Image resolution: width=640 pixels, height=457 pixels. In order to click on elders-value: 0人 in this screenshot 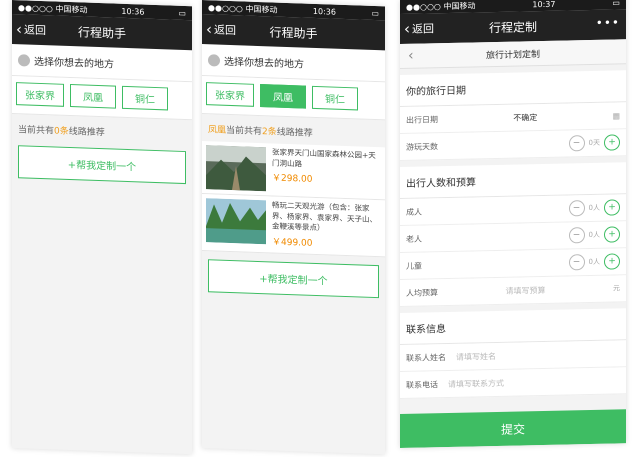, I will do `click(594, 235)`.